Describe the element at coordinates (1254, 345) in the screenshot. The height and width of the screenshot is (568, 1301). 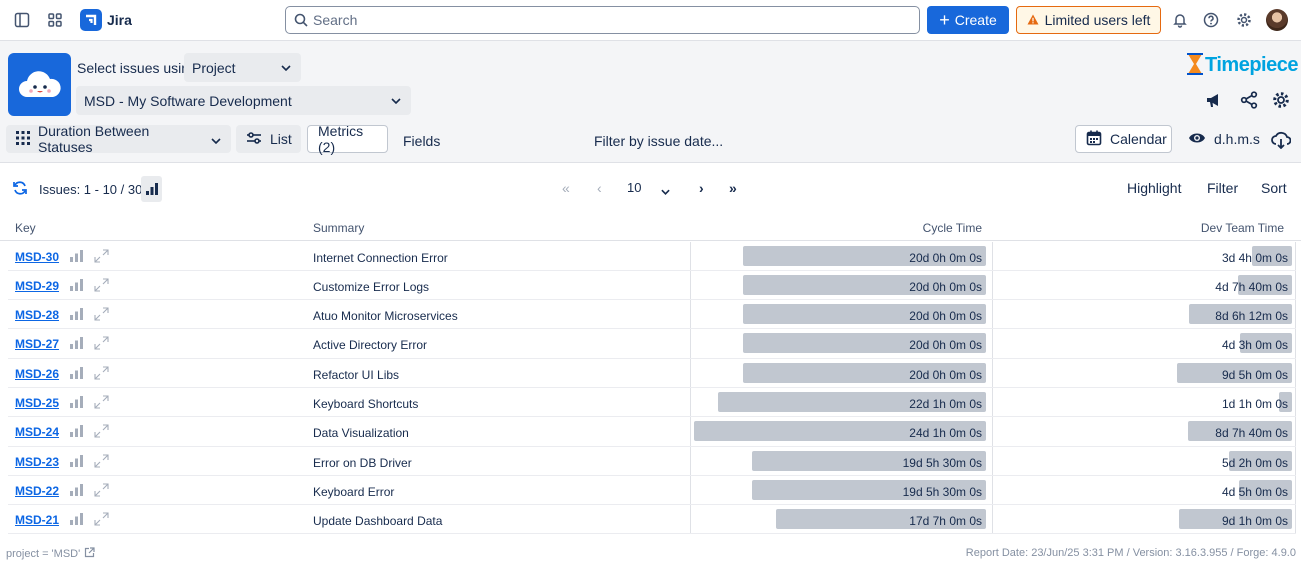
I see `dev-team-time-value: 4d 3h 0m 0s` at that location.